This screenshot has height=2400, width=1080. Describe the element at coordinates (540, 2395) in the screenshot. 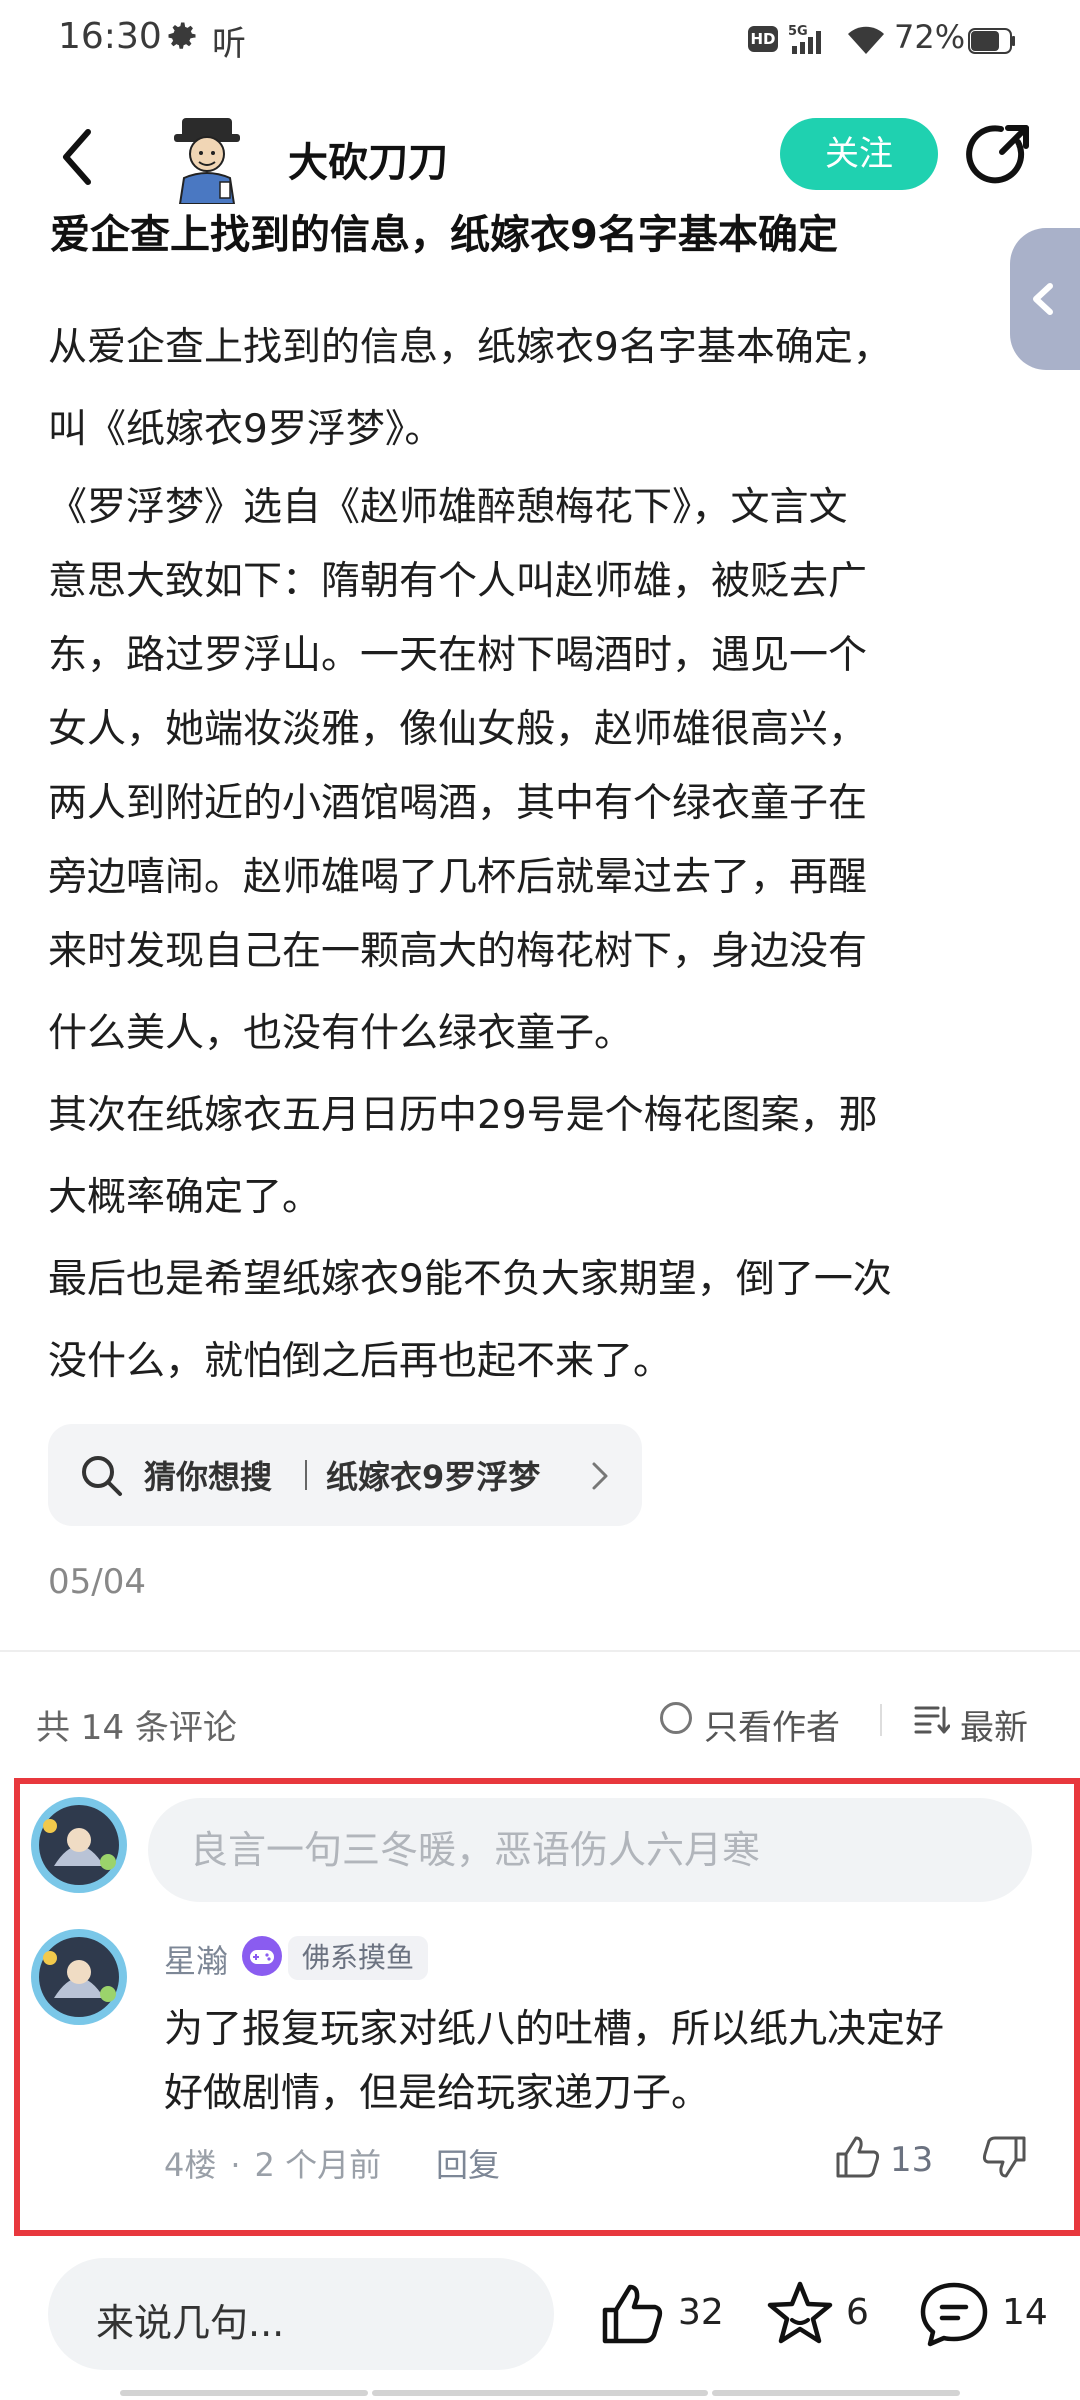

I see `gesture-bar` at that location.